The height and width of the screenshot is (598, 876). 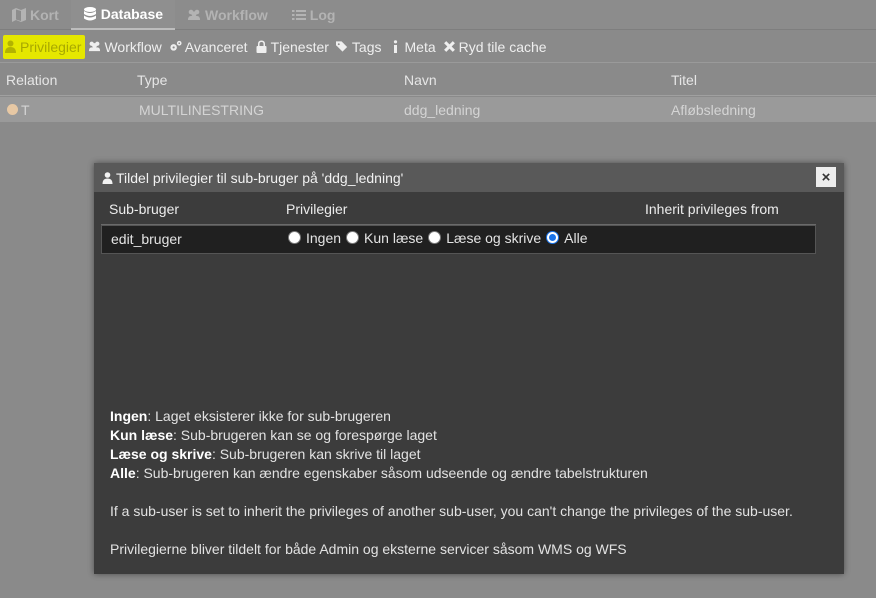 I want to click on list-icon, so click(x=298, y=14).